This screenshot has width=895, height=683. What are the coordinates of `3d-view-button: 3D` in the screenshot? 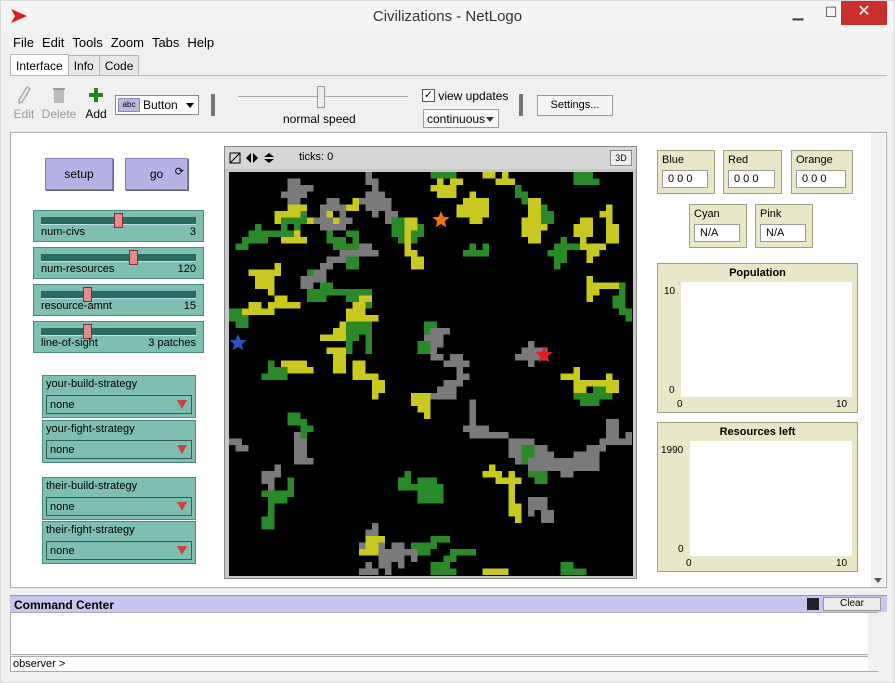 It's located at (621, 158).